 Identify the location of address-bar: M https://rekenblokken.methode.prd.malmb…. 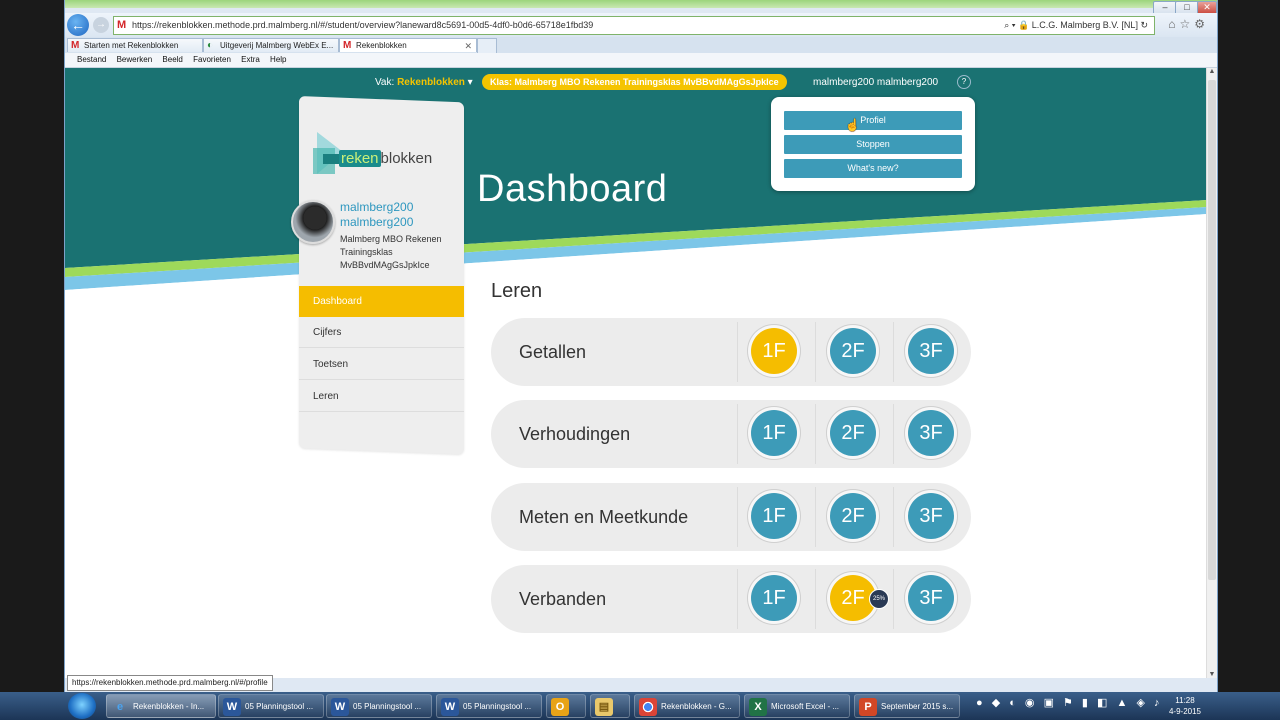
(634, 25).